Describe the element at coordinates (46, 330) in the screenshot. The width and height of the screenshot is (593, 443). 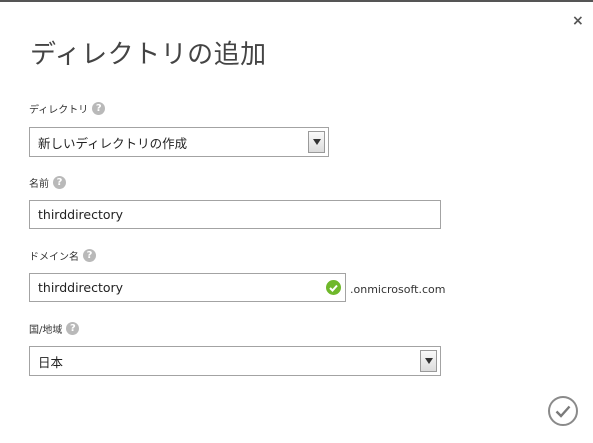
I see `region-label: 国/地域` at that location.